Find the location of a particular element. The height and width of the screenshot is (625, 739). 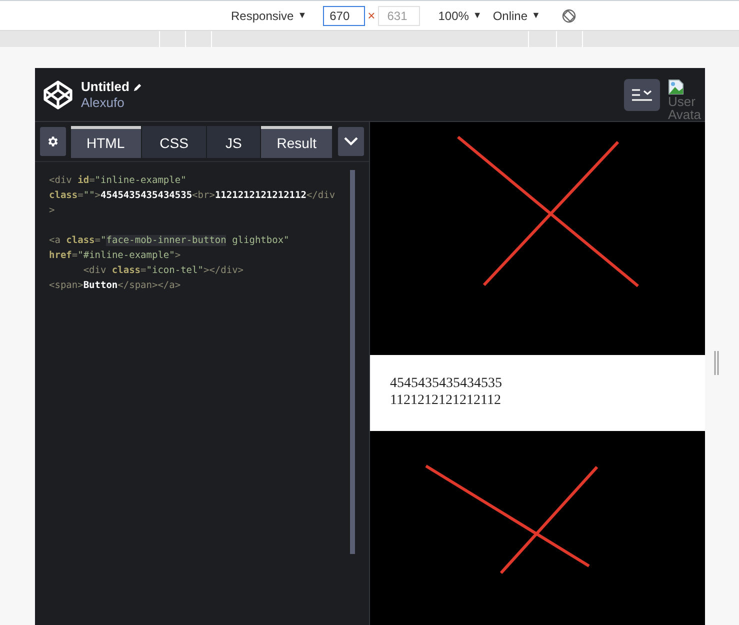

network-dropdown: Online ▼ is located at coordinates (516, 15).